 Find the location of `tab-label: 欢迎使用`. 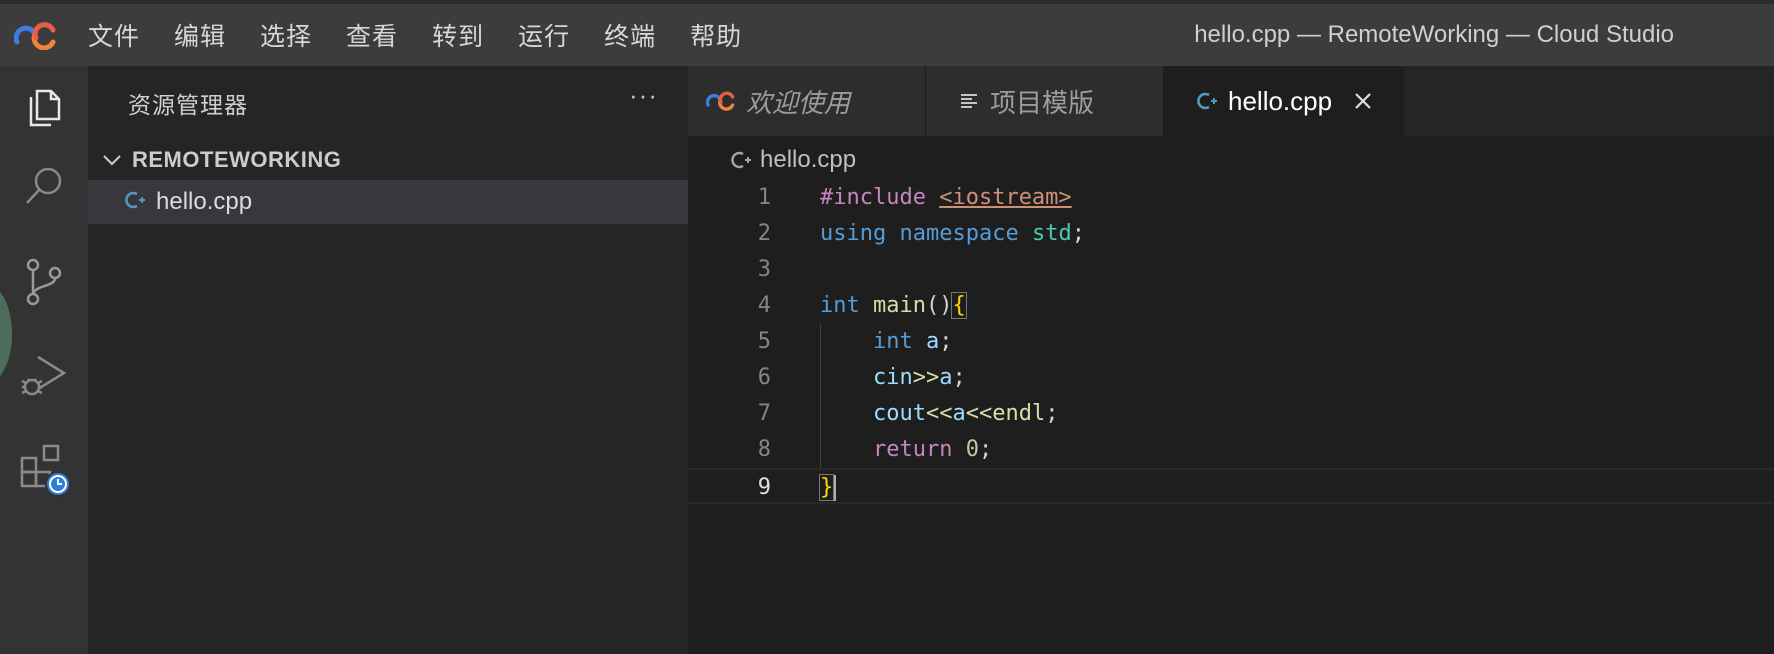

tab-label: 欢迎使用 is located at coordinates (798, 102).